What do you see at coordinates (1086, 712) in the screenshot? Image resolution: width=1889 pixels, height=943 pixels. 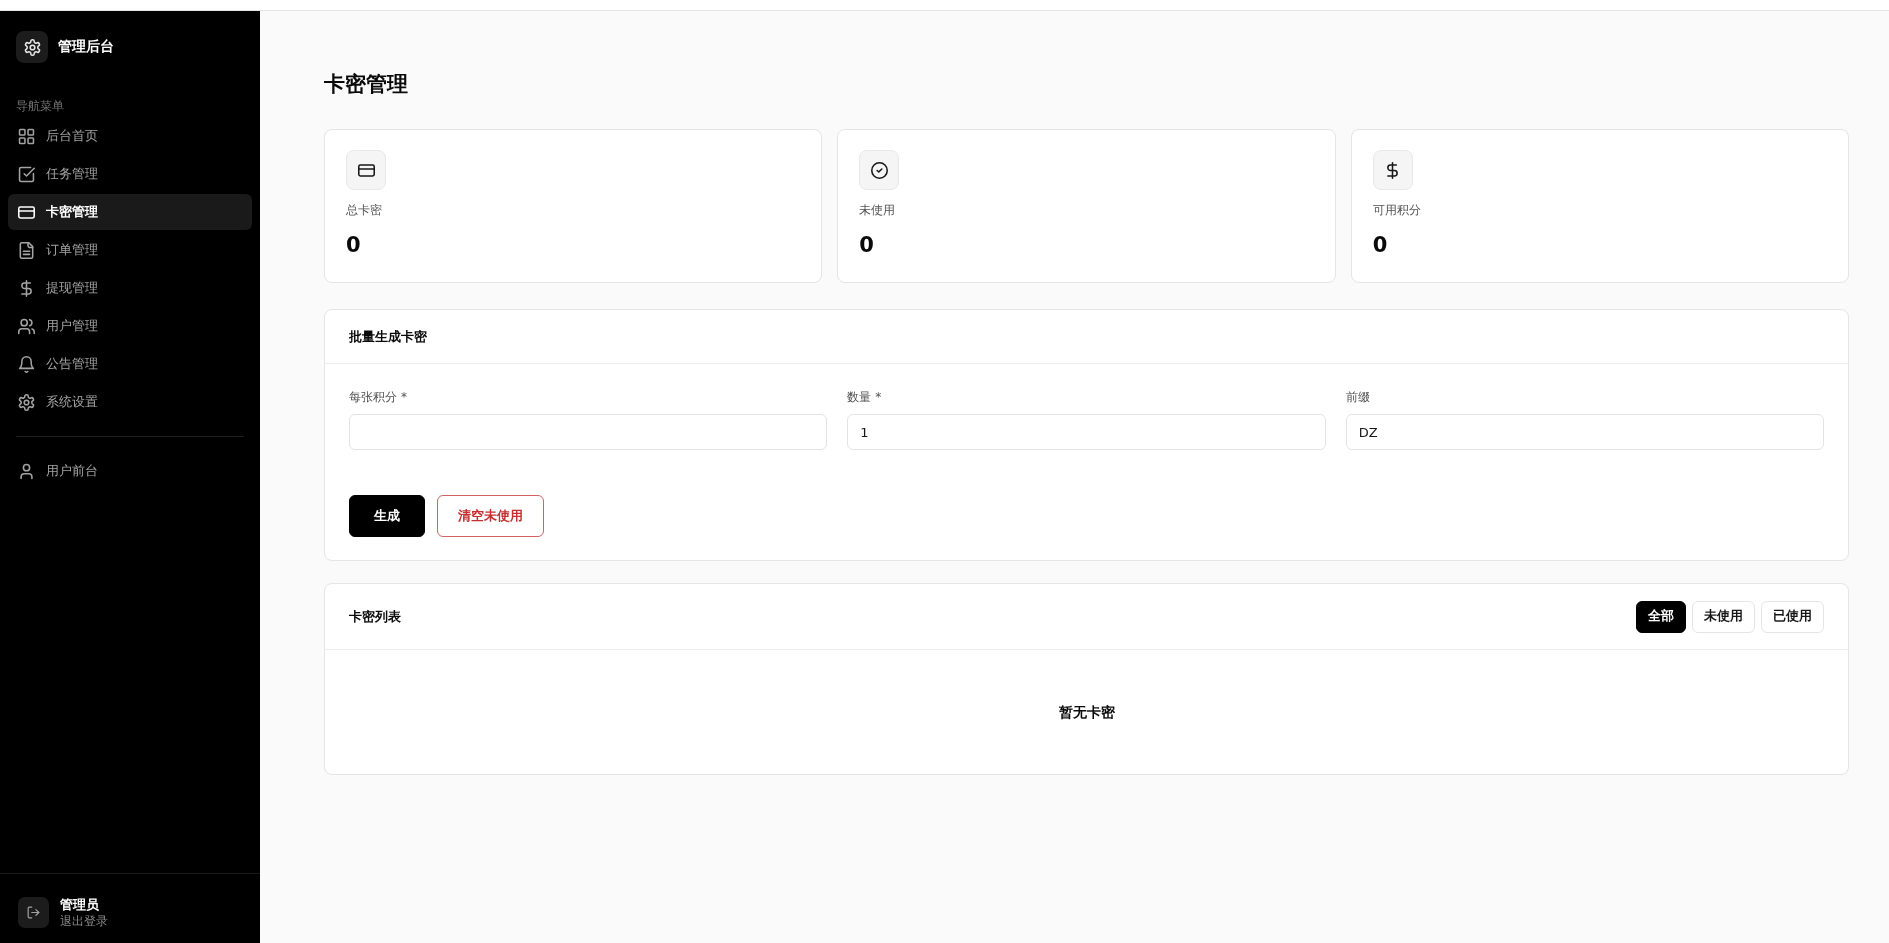 I see `empty-message: 暂无卡密` at bounding box center [1086, 712].